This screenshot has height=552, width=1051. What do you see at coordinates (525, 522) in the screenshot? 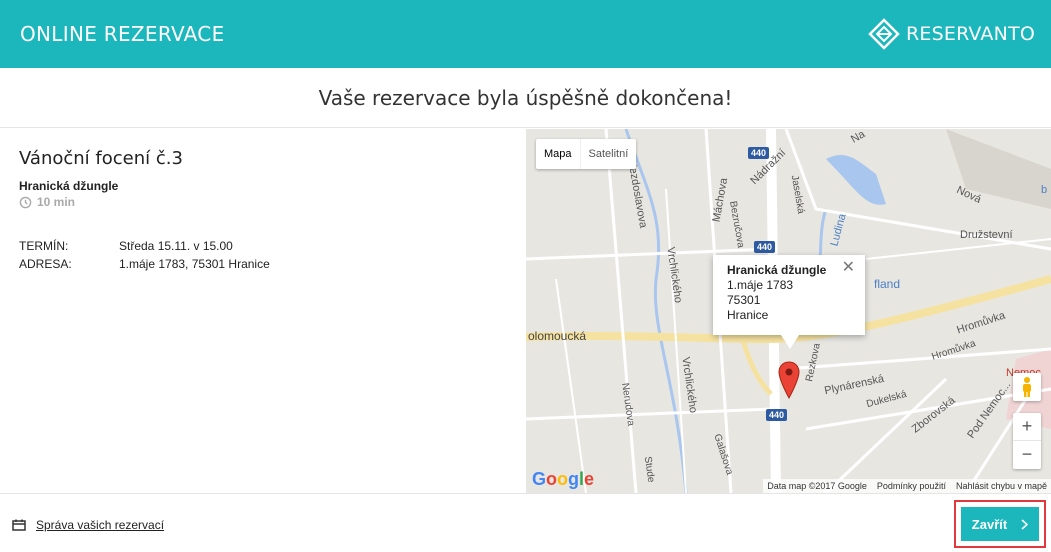
I see `footer: Správa vašich rezervací Zavřít` at bounding box center [525, 522].